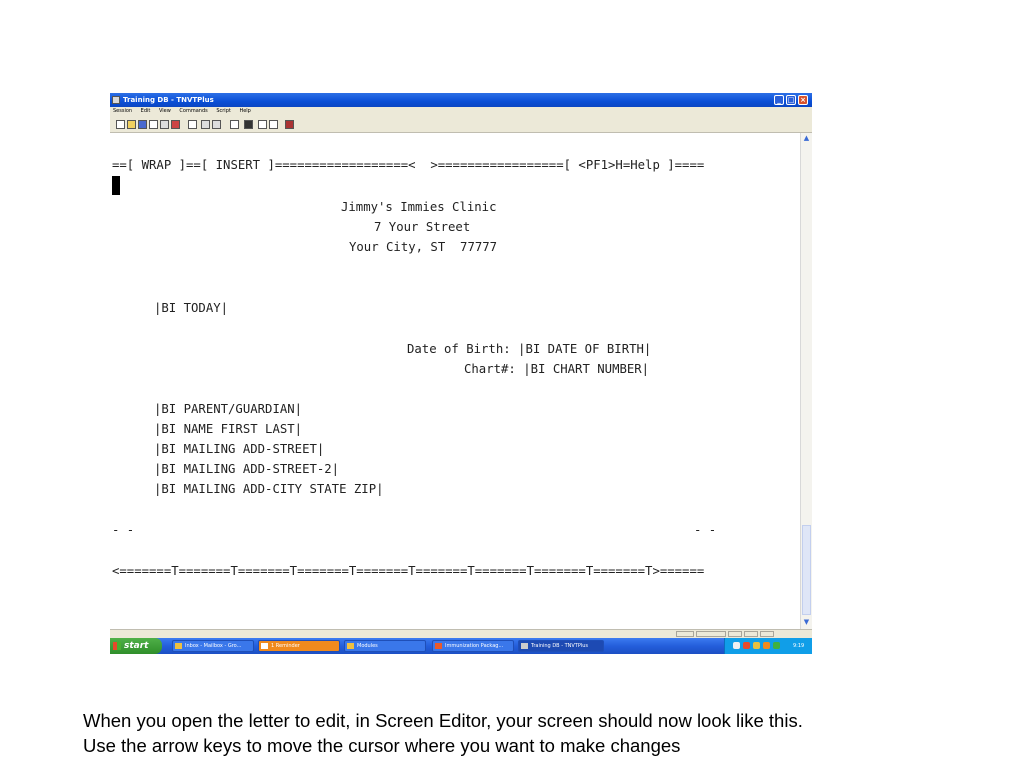 This screenshot has height=768, width=1024. What do you see at coordinates (116, 185) in the screenshot?
I see `text-cursor` at bounding box center [116, 185].